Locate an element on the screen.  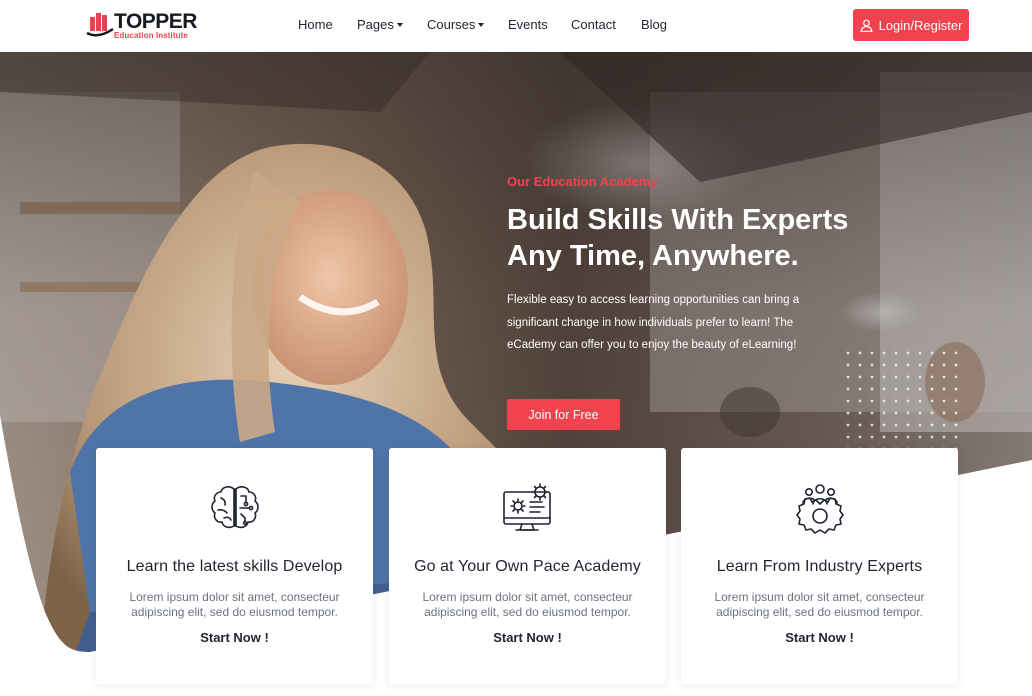
hero-headline-line2: Any Time, Anywhere. is located at coordinates (653, 256).